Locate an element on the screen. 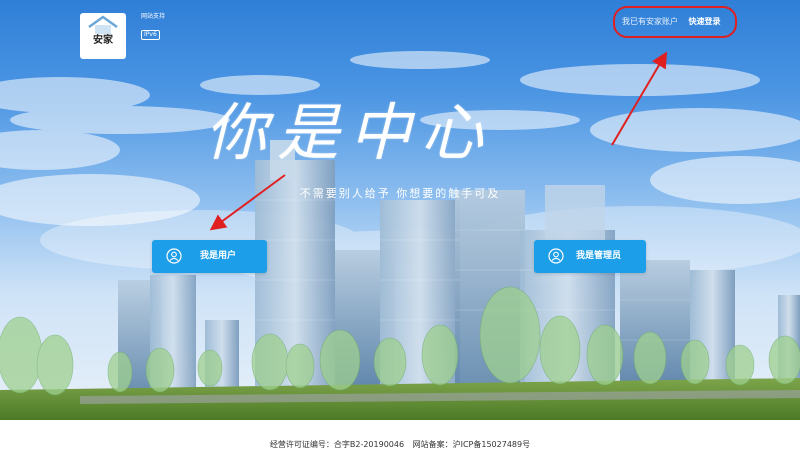  license-number: 经营许可证编号：合字B2-20190046 is located at coordinates (337, 444).